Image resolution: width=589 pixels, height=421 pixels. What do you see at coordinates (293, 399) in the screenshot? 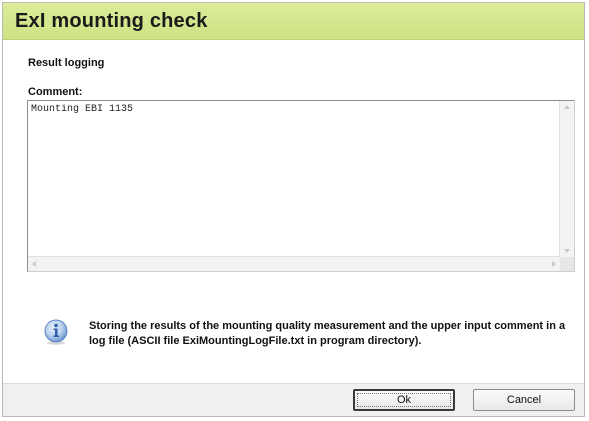
I see `button-bar: Ok Cancel` at bounding box center [293, 399].